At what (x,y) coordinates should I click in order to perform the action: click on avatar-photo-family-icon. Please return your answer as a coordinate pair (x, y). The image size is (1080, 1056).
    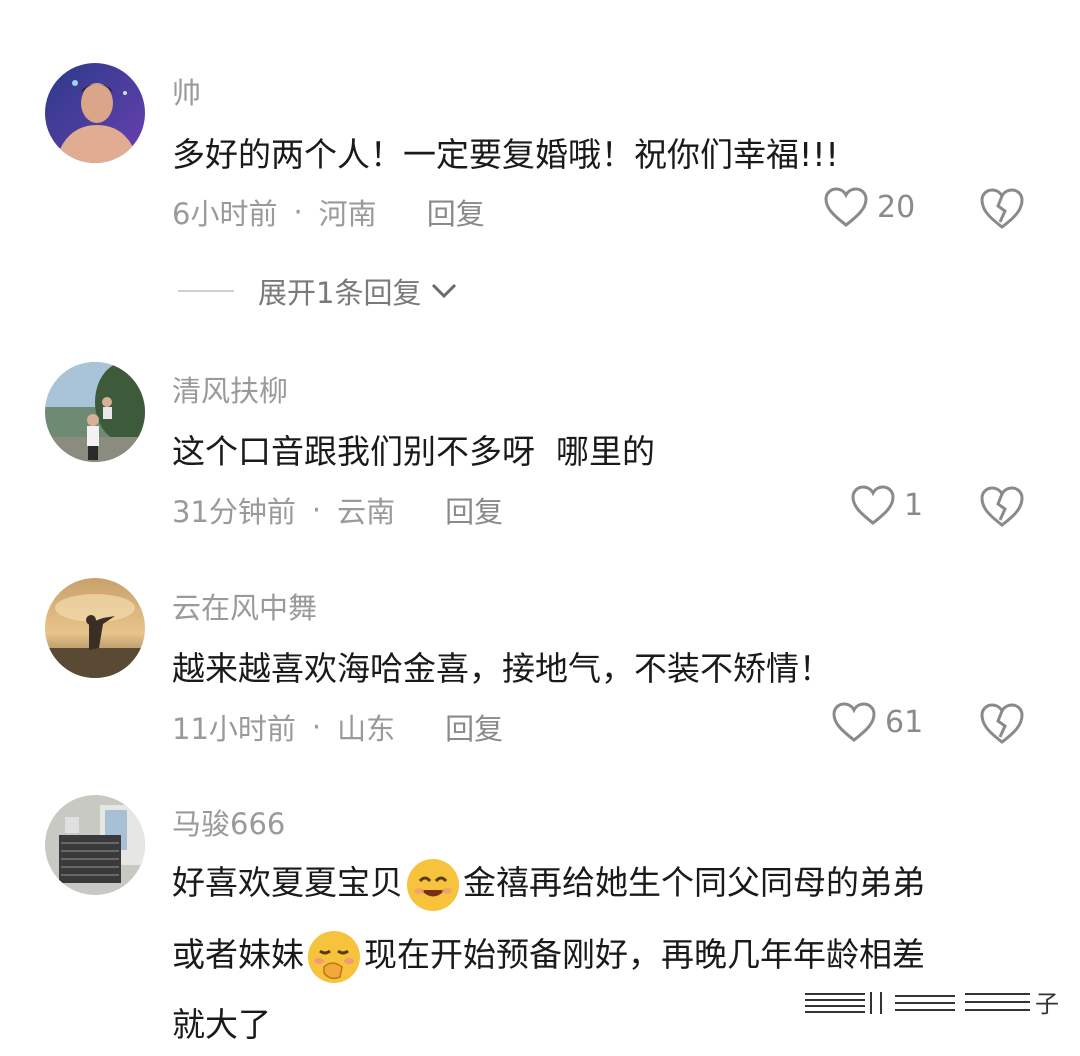
    Looking at the image, I should click on (95, 412).